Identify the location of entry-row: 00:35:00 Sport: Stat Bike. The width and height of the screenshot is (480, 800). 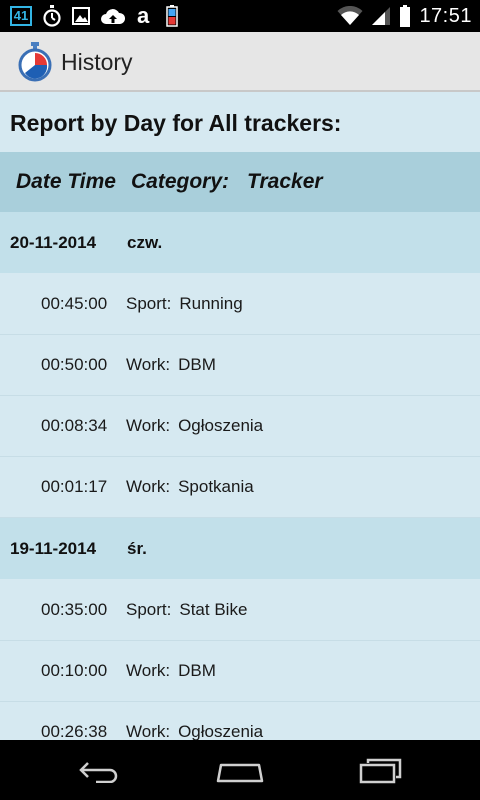
(240, 610).